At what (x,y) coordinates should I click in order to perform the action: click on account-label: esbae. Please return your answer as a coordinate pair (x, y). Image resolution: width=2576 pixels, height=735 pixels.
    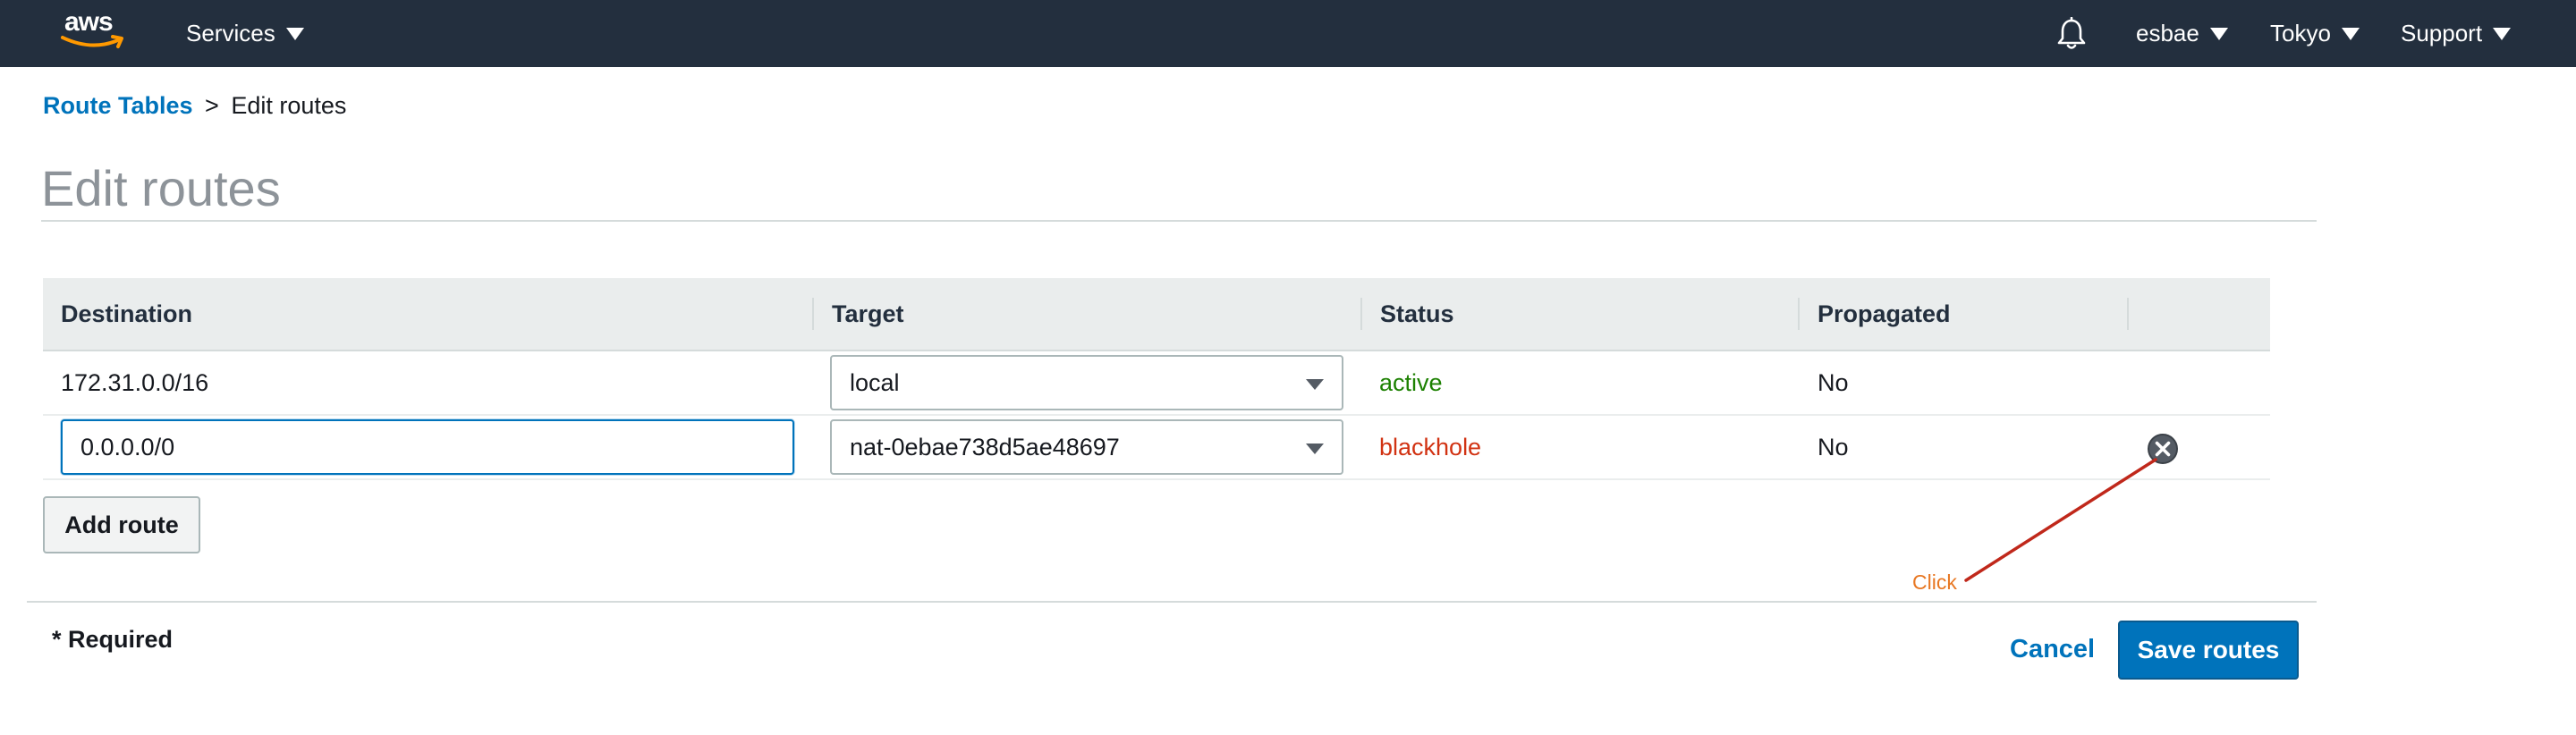
    Looking at the image, I should click on (2167, 33).